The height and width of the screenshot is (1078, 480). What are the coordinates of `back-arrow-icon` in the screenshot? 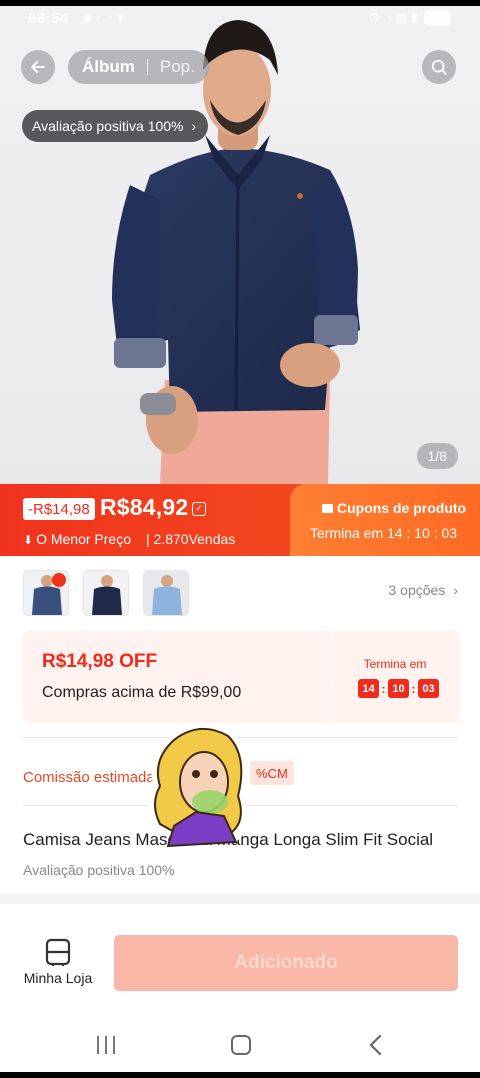 It's located at (38, 67).